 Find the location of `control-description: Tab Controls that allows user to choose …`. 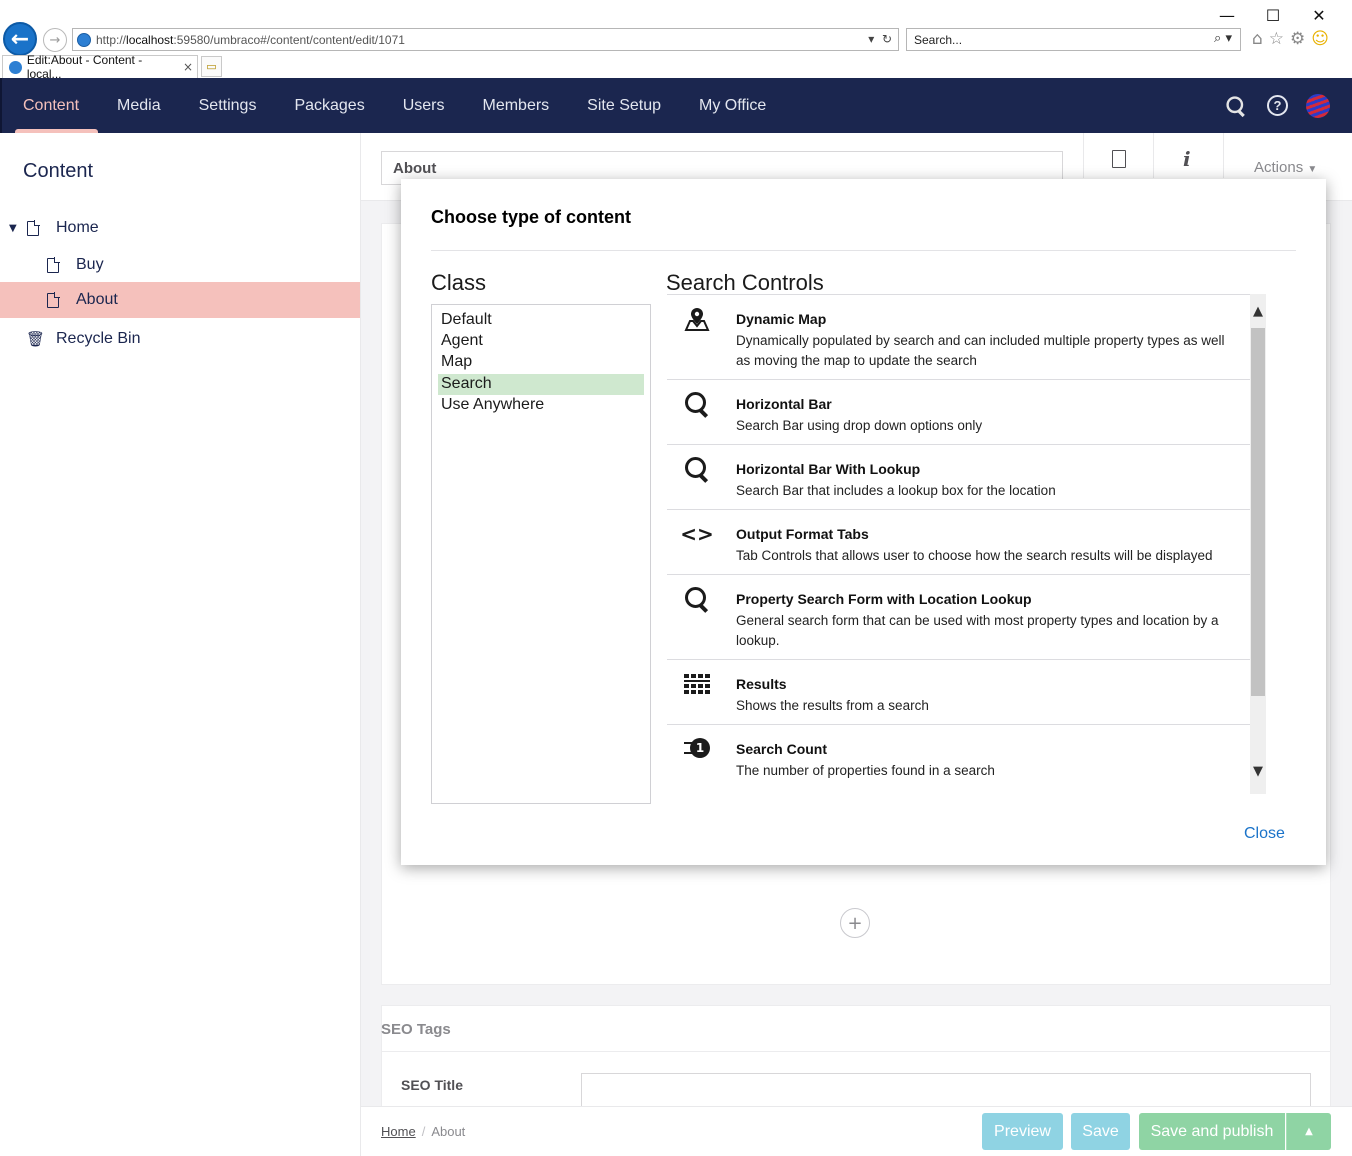

control-description: Tab Controls that allows user to choose … is located at coordinates (974, 555).